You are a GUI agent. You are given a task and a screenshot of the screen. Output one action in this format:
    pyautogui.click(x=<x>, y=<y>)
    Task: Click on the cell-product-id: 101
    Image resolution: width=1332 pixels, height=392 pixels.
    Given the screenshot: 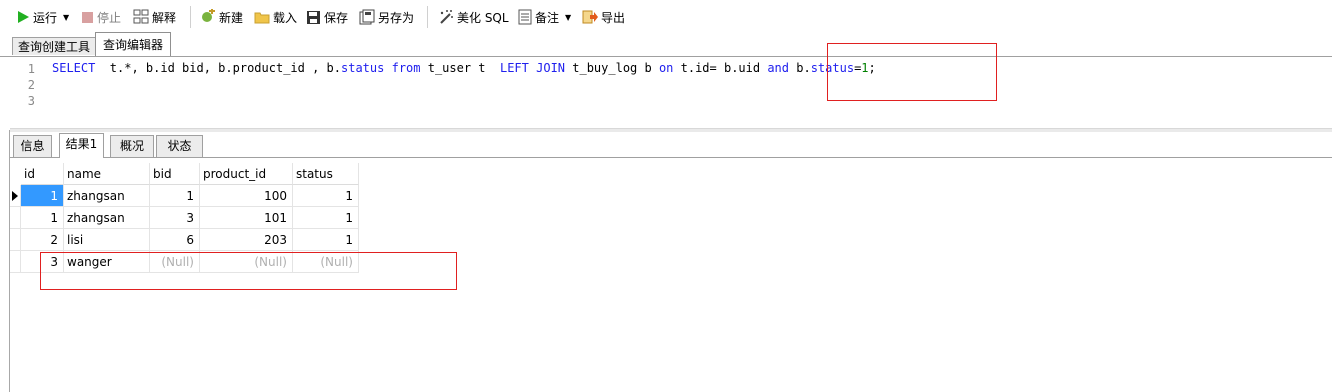 What is the action you would take?
    pyautogui.click(x=246, y=218)
    